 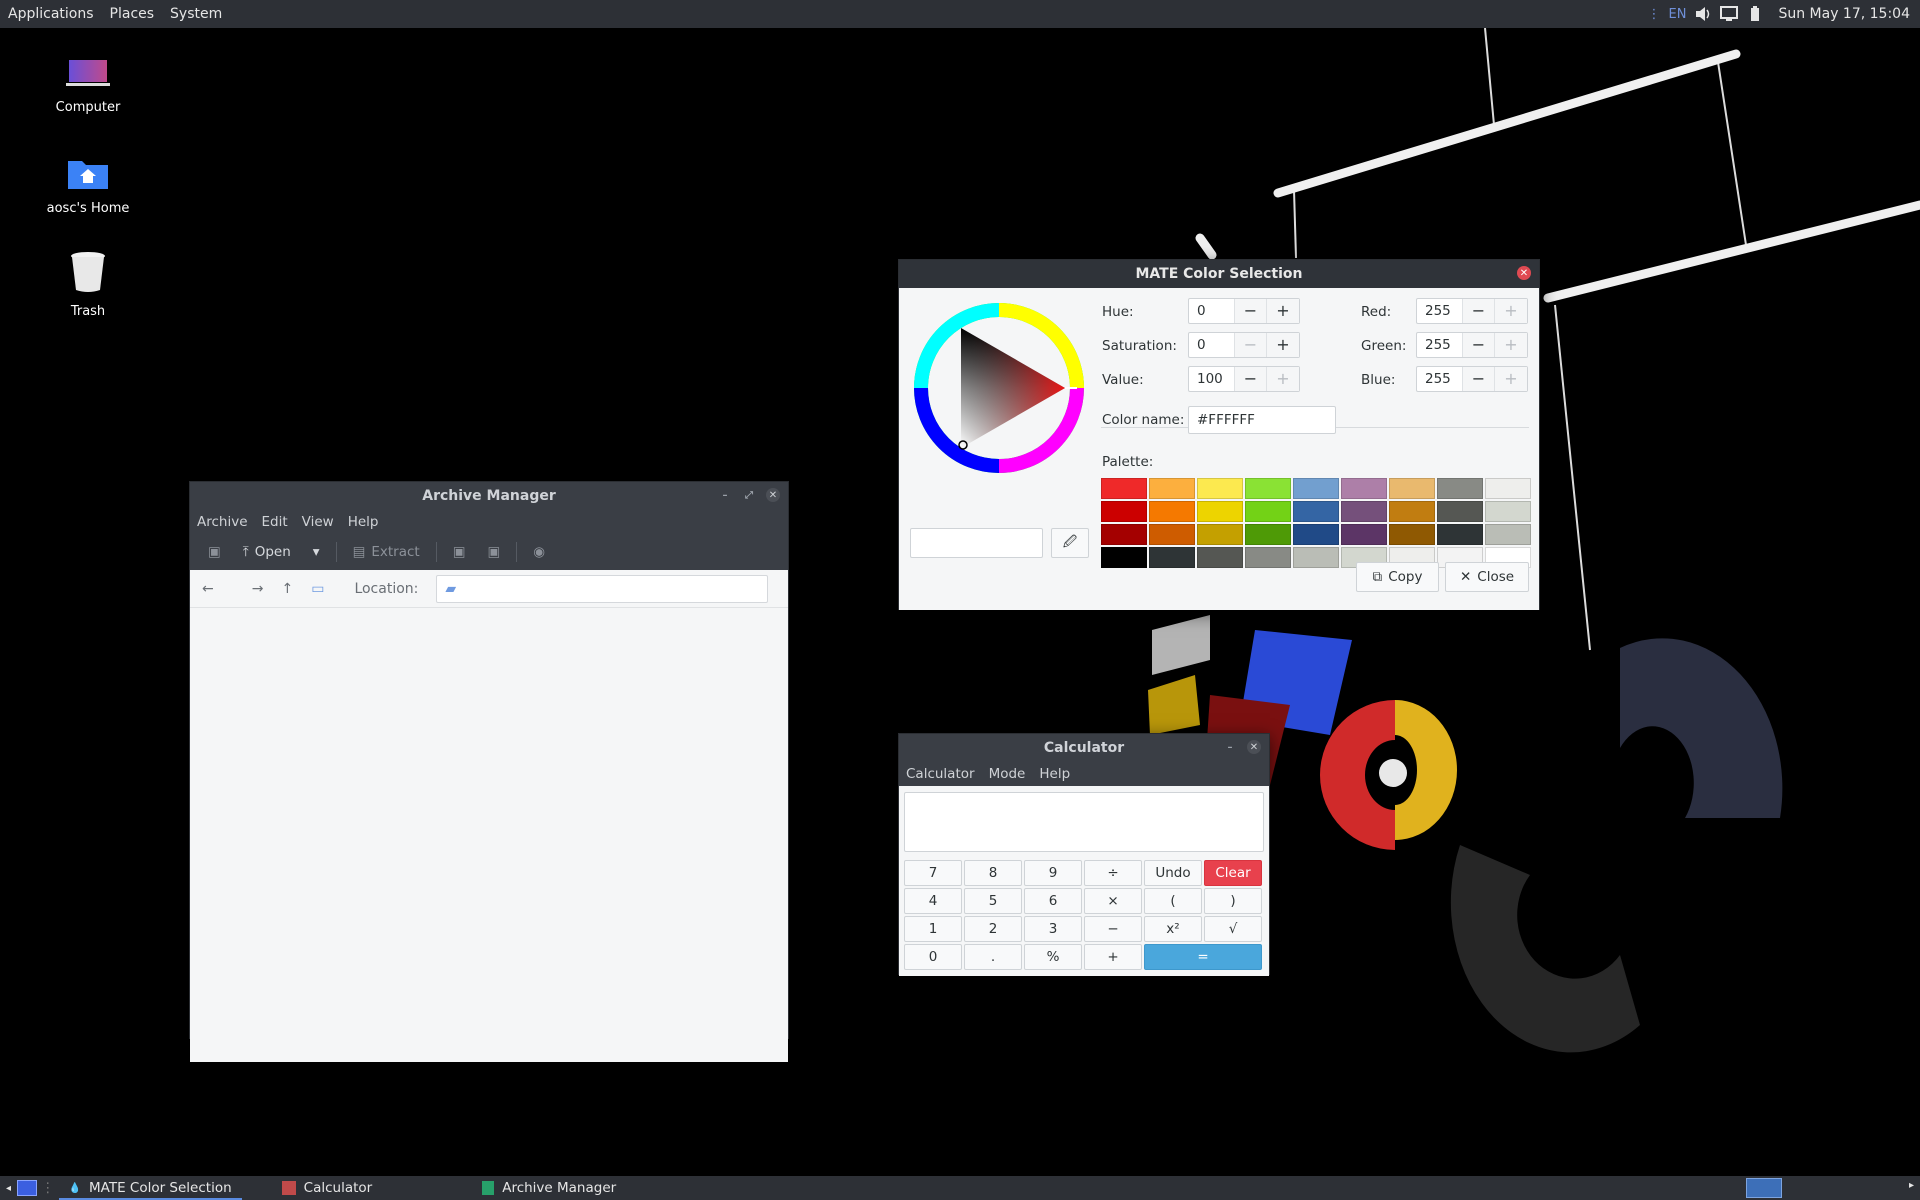 I want to click on system-menu: System, so click(x=196, y=14).